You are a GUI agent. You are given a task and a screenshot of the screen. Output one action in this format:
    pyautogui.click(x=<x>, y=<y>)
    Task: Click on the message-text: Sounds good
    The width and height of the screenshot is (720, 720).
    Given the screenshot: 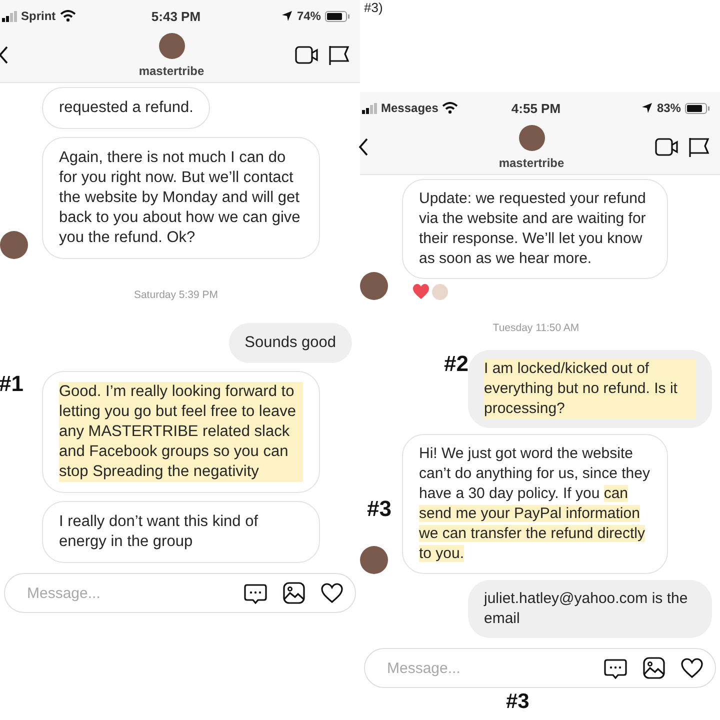 What is the action you would take?
    pyautogui.click(x=290, y=343)
    